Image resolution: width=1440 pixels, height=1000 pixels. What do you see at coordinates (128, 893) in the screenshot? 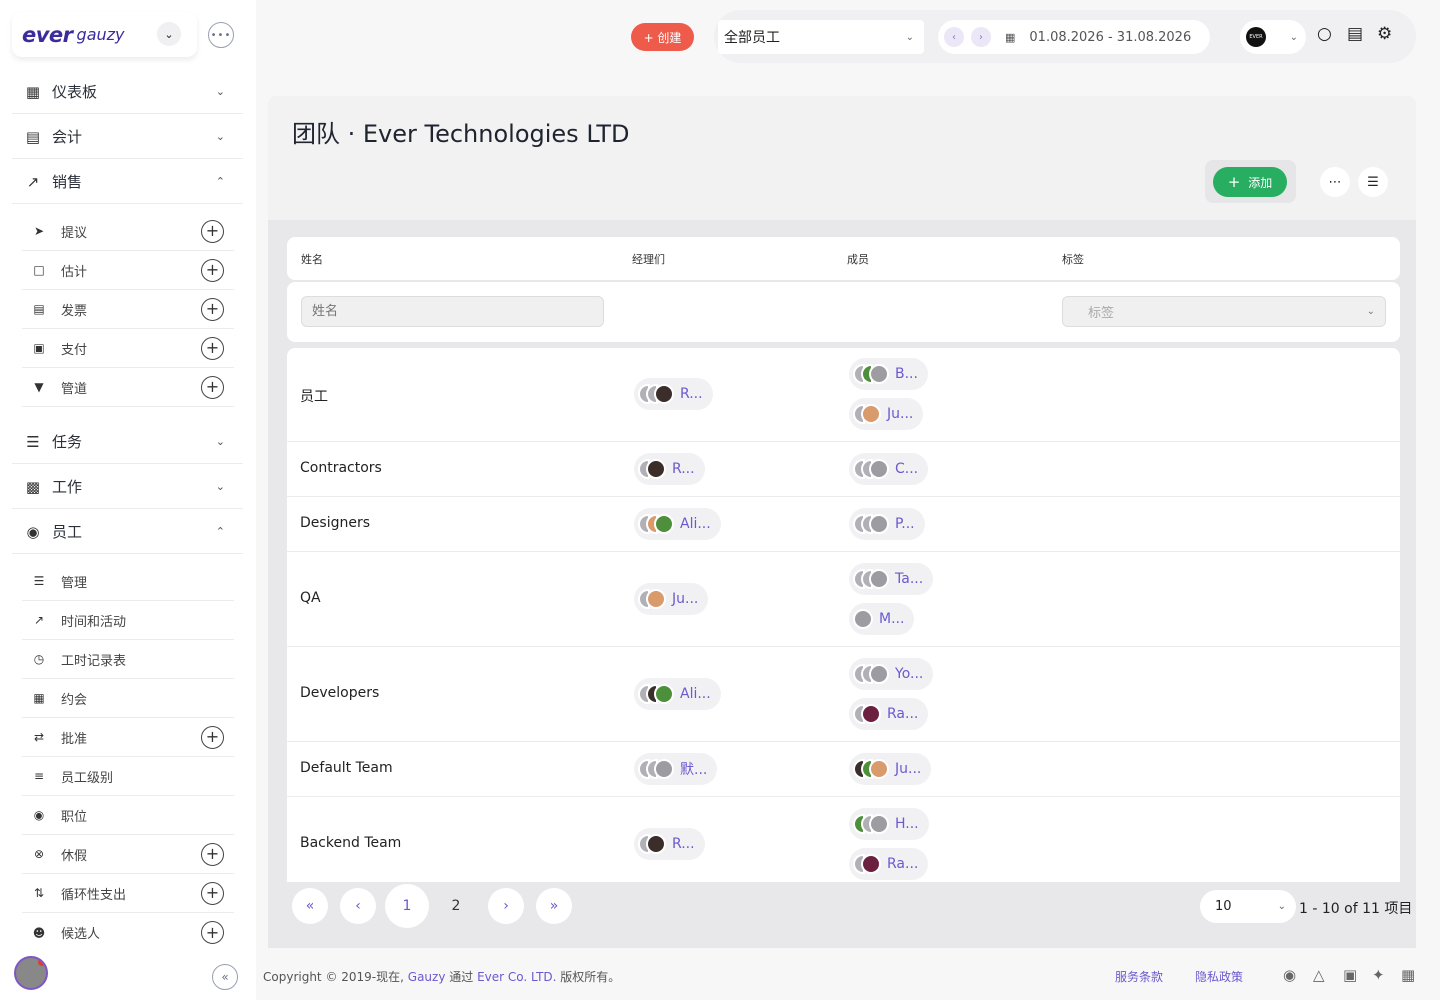
I see `sidebar-item-recurring-expenses: ⇅ 循环性支出 +` at bounding box center [128, 893].